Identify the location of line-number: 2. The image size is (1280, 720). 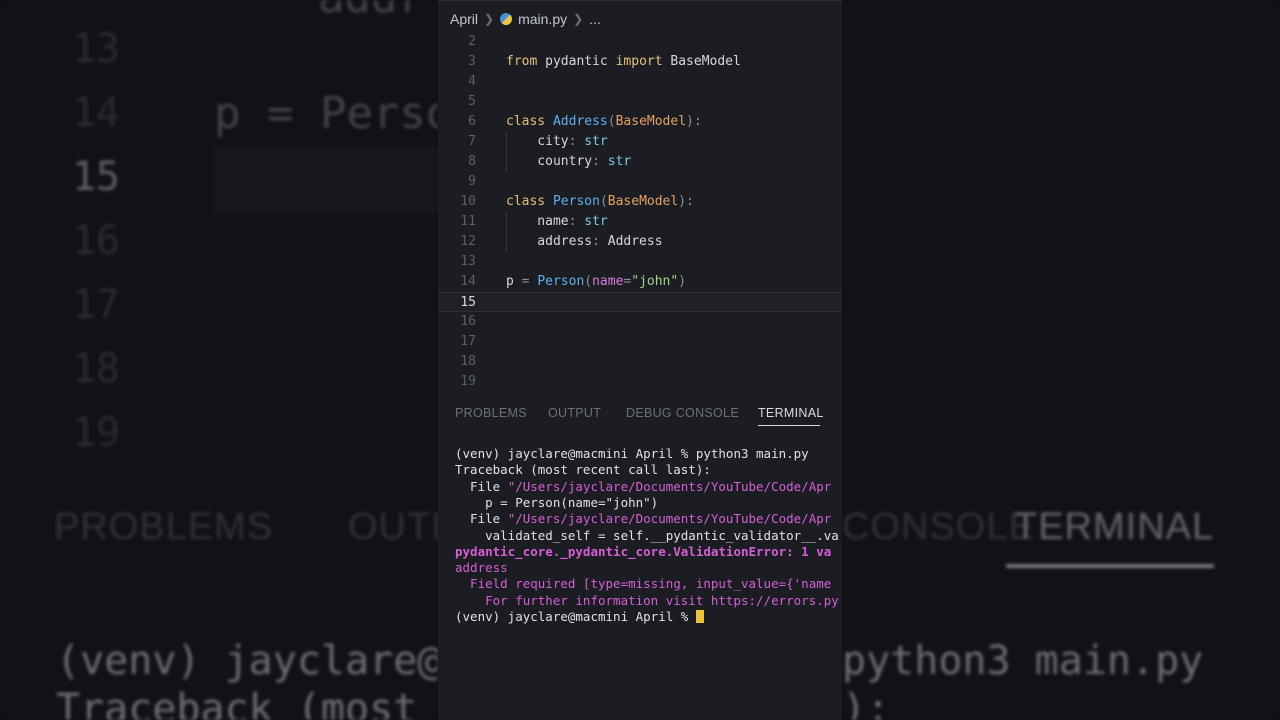
(472, 41).